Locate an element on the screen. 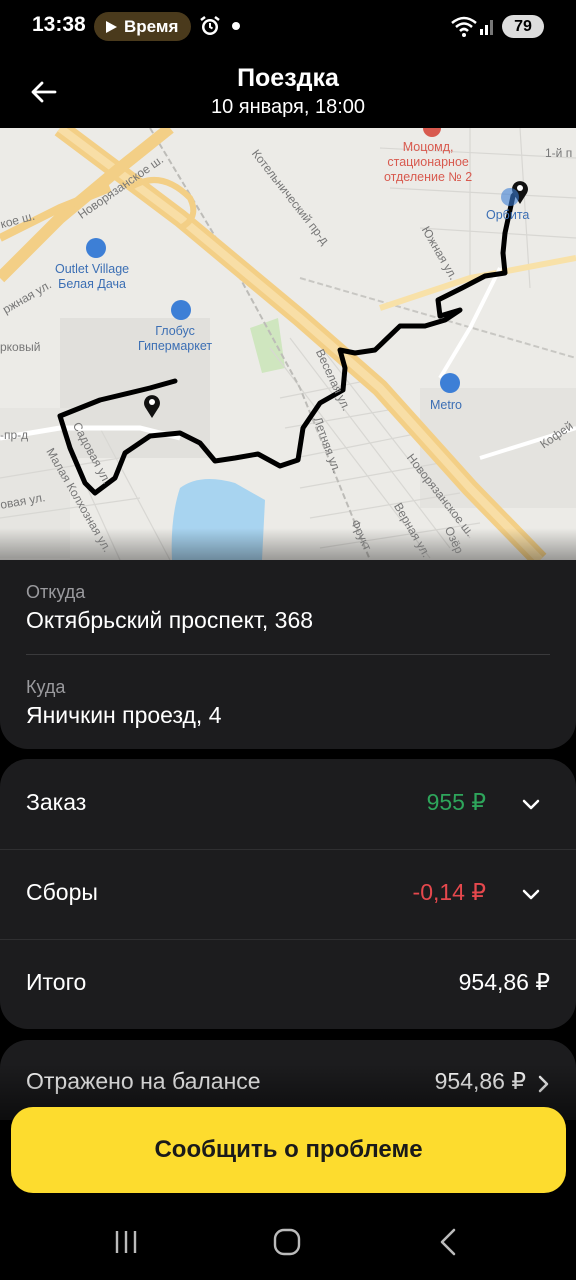 The height and width of the screenshot is (1280, 576). address-divider is located at coordinates (288, 654).